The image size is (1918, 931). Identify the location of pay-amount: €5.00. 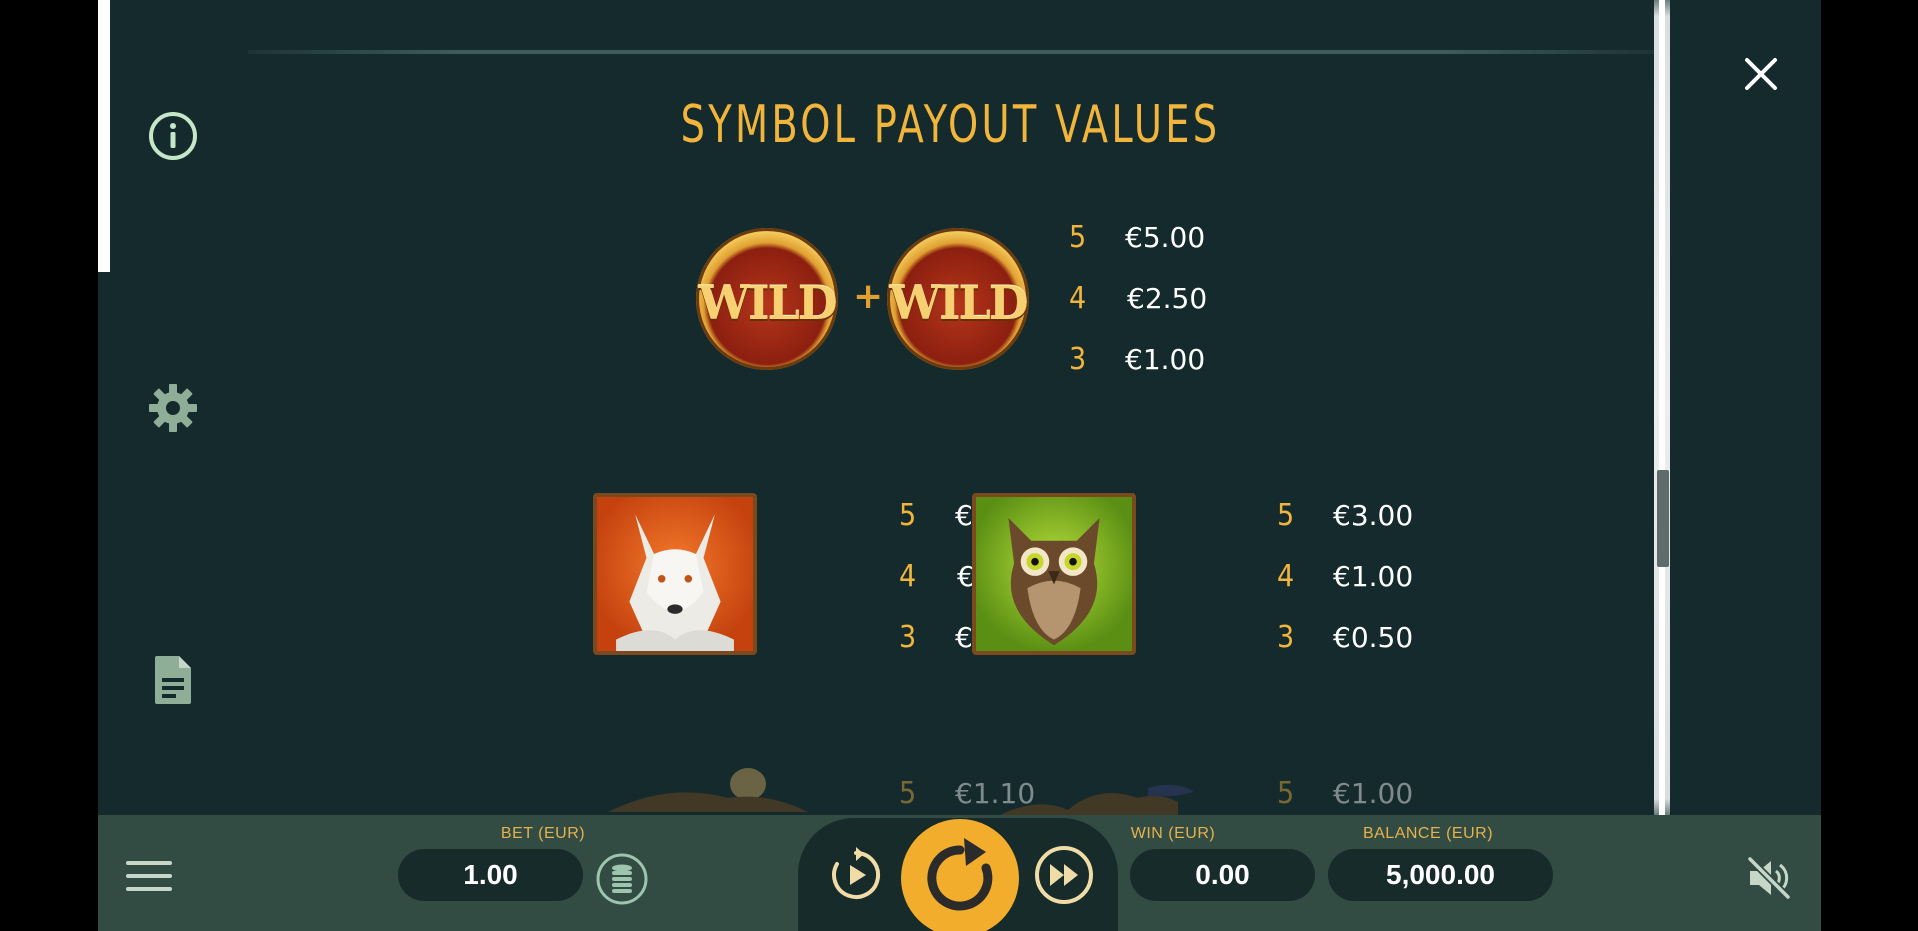
(1165, 237).